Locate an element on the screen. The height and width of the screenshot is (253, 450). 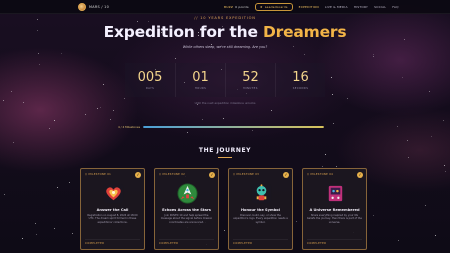
nav-link-buzz: BUZZ 0 points is located at coordinates (236, 7).